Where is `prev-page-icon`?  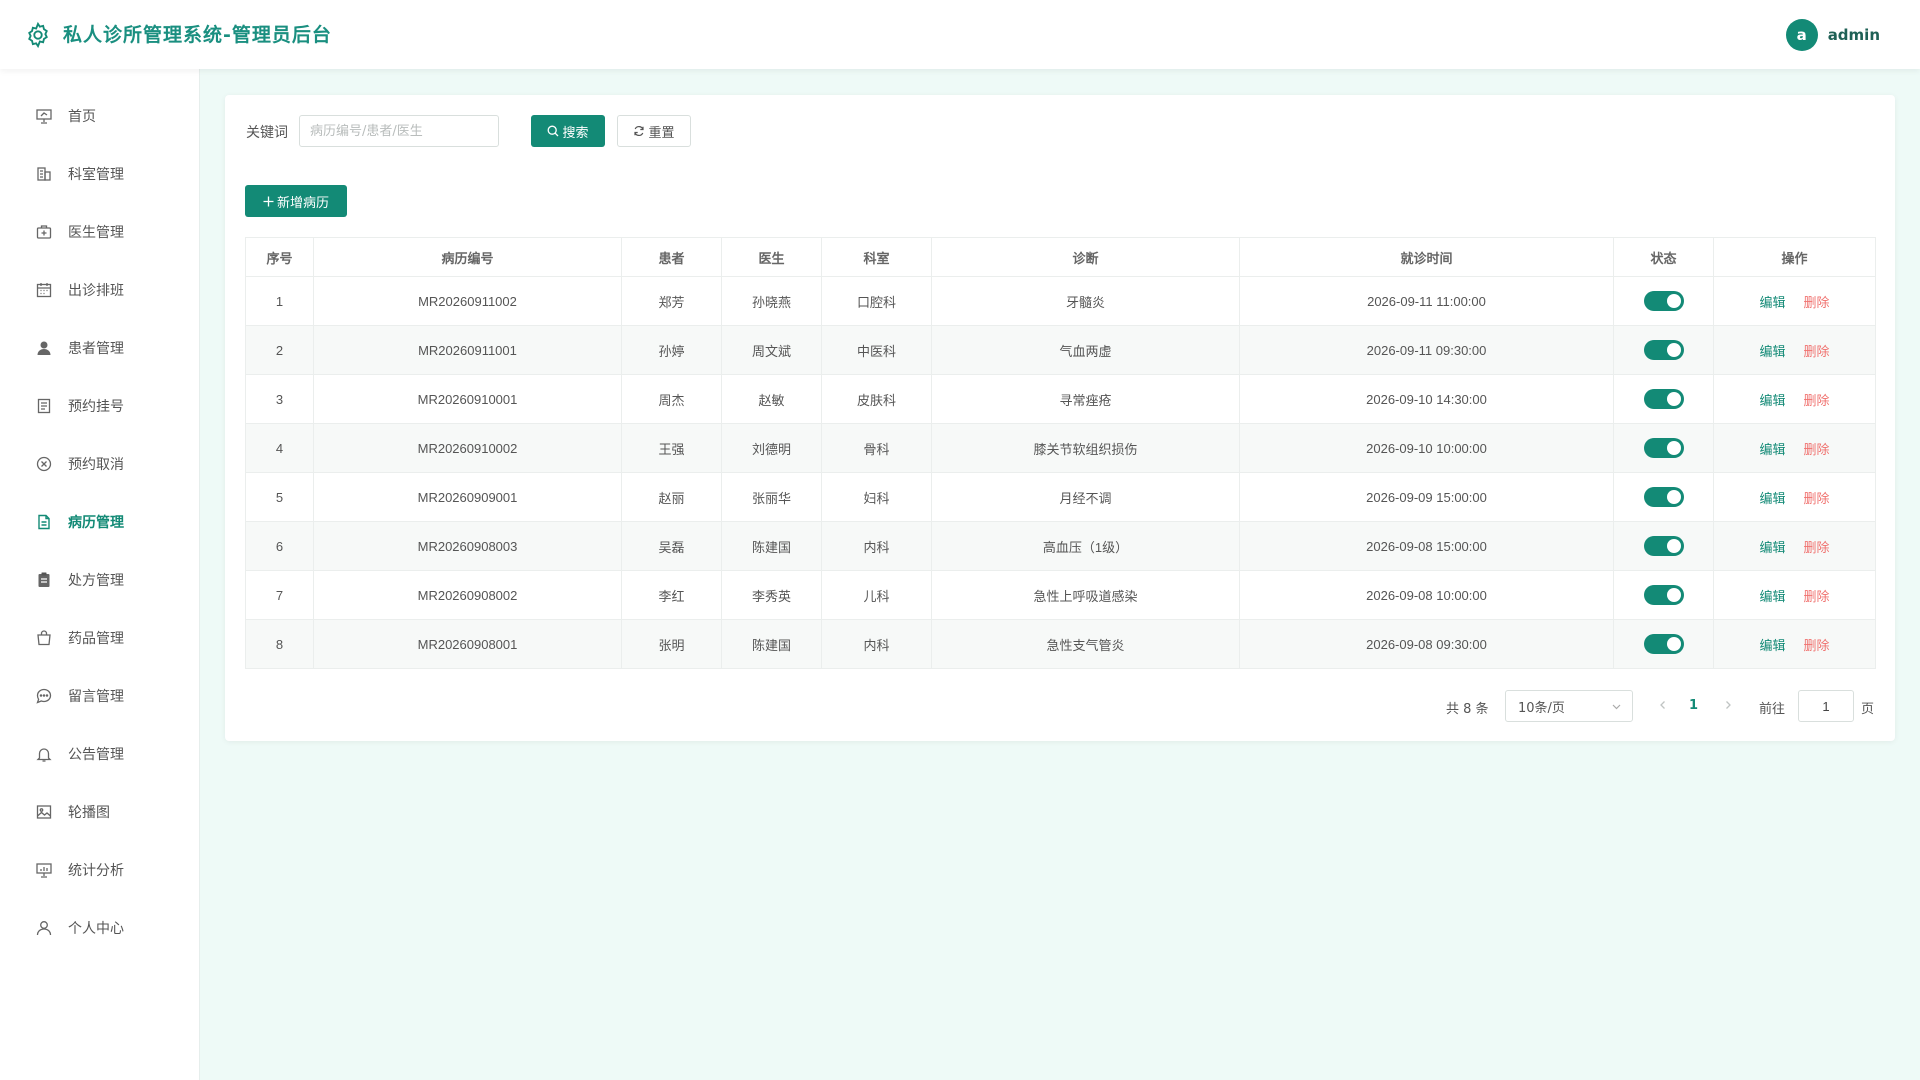 prev-page-icon is located at coordinates (1663, 705).